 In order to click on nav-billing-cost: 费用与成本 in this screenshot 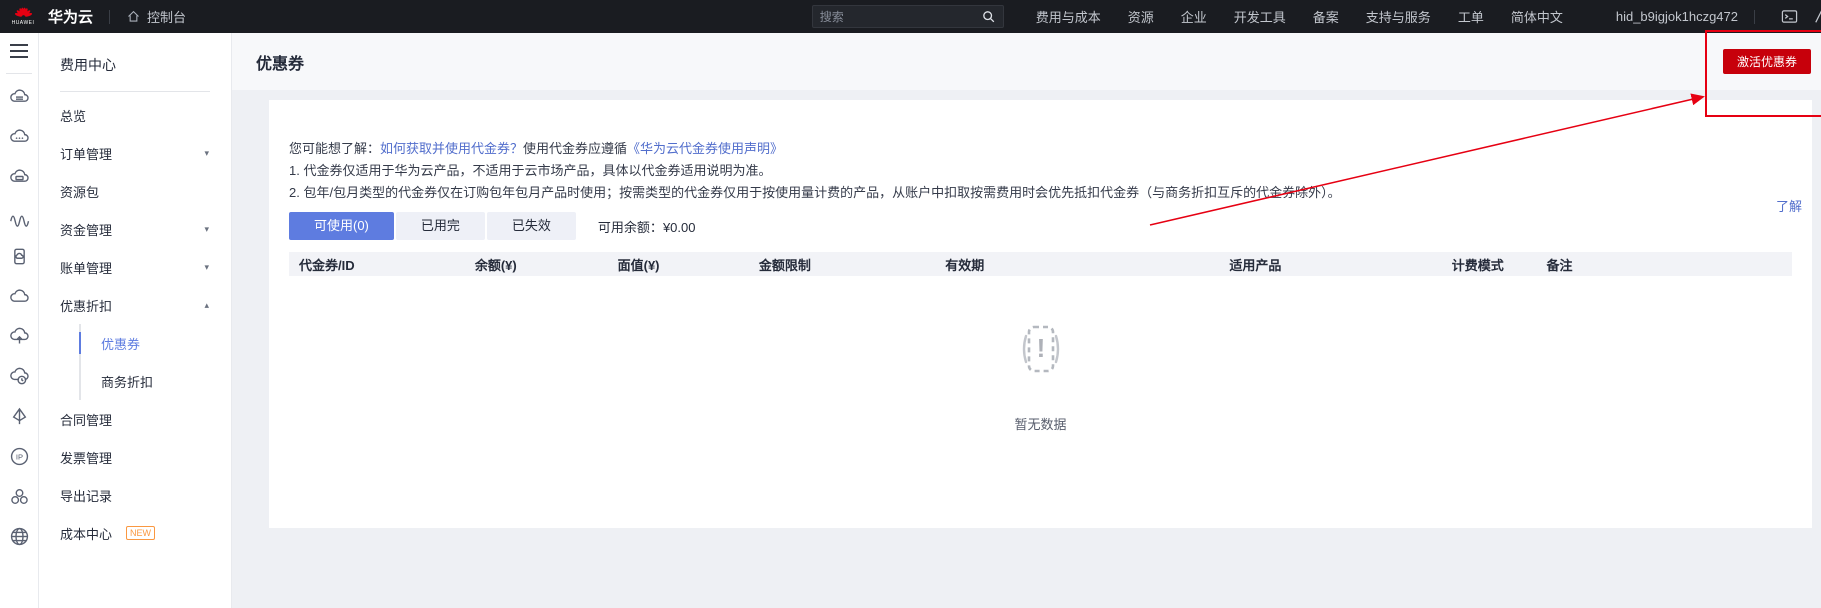, I will do `click(1068, 16)`.